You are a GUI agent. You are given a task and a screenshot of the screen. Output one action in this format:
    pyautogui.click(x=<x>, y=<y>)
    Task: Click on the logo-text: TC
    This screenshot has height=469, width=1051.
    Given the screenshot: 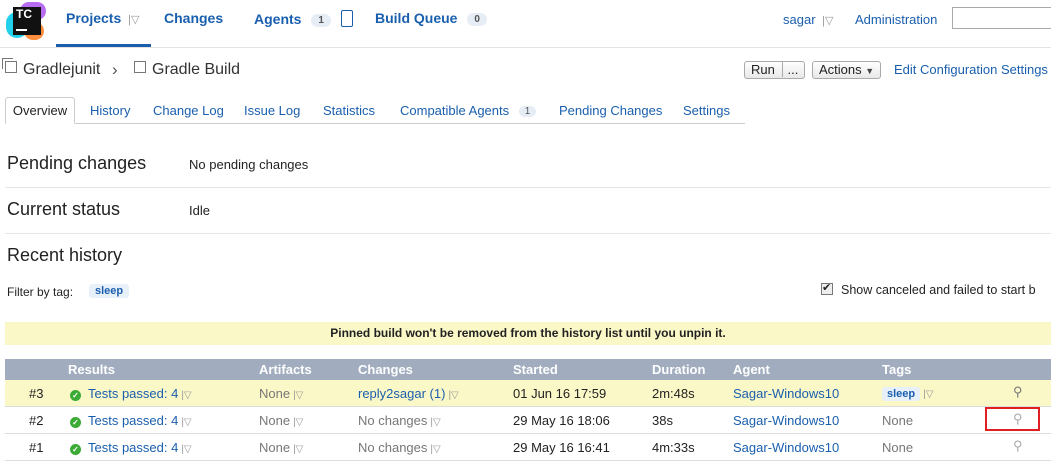 What is the action you would take?
    pyautogui.click(x=24, y=14)
    